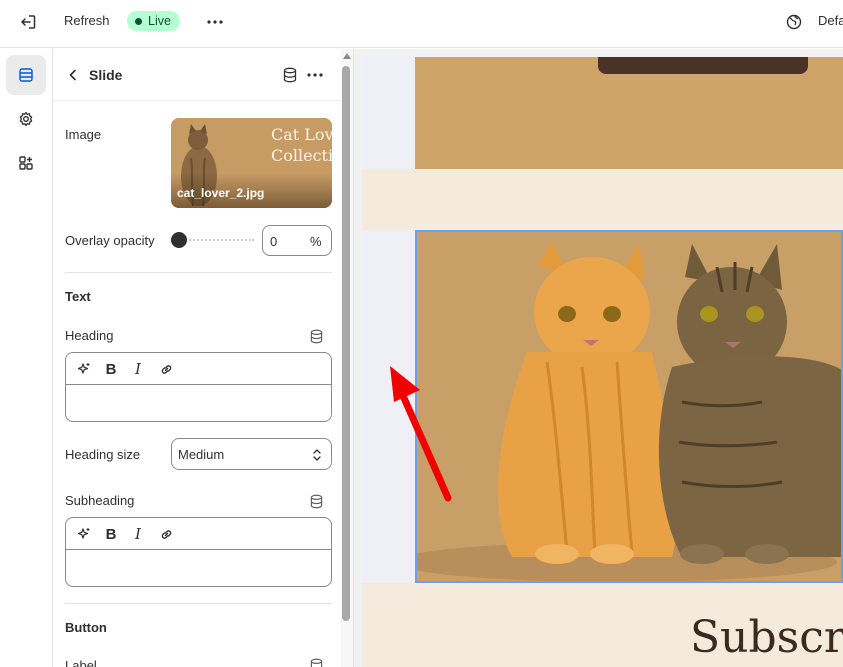 This screenshot has width=843, height=667. I want to click on rail-apps-button, so click(26, 163).